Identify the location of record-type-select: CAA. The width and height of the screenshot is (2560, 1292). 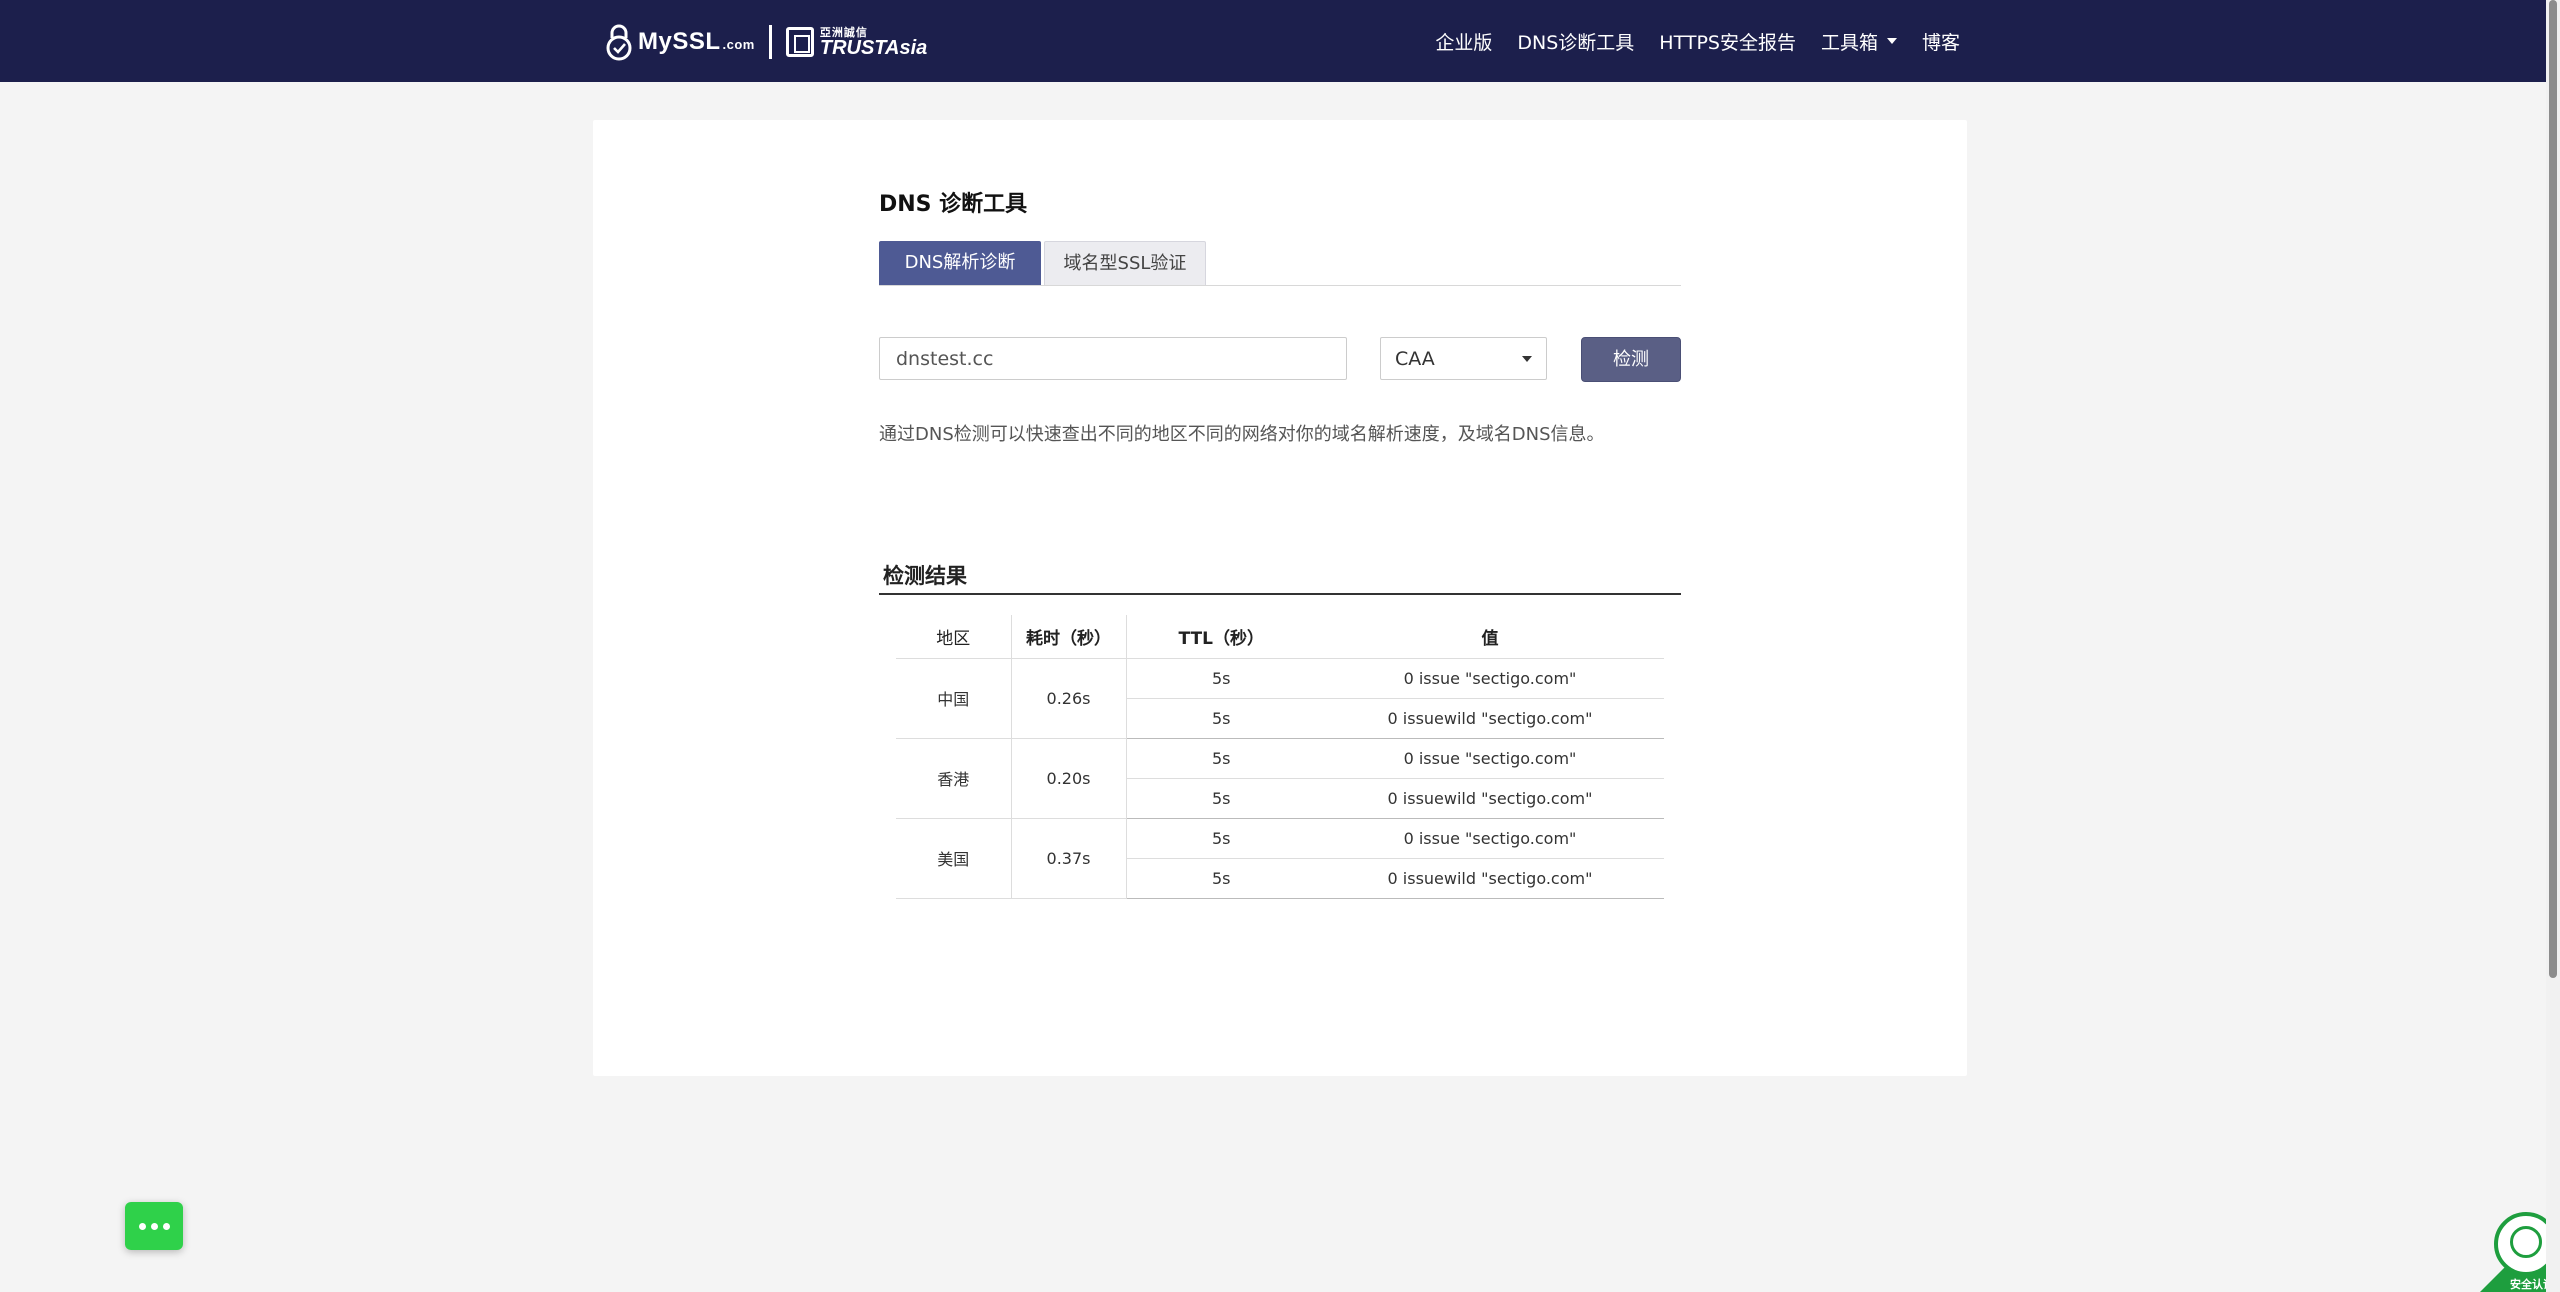
(1463, 358).